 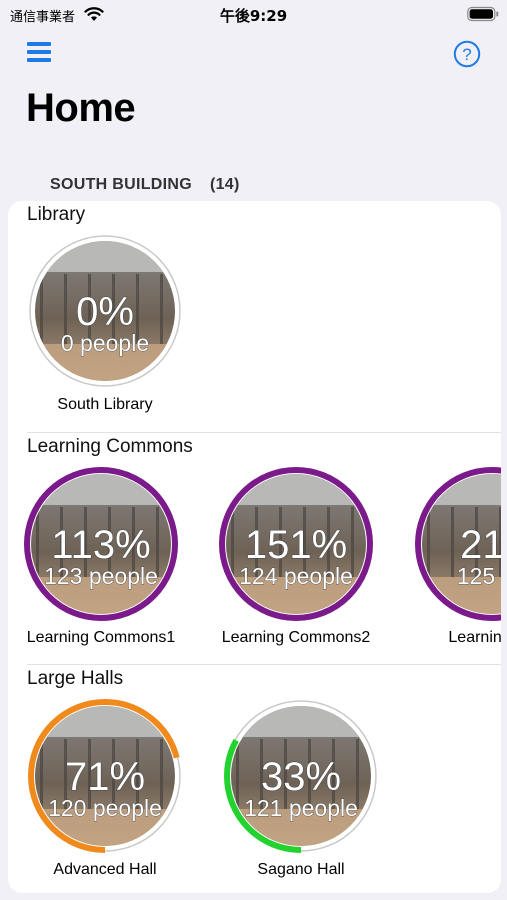 I want to click on status-bar: 通信事業者 午後9:29, so click(x=253, y=15).